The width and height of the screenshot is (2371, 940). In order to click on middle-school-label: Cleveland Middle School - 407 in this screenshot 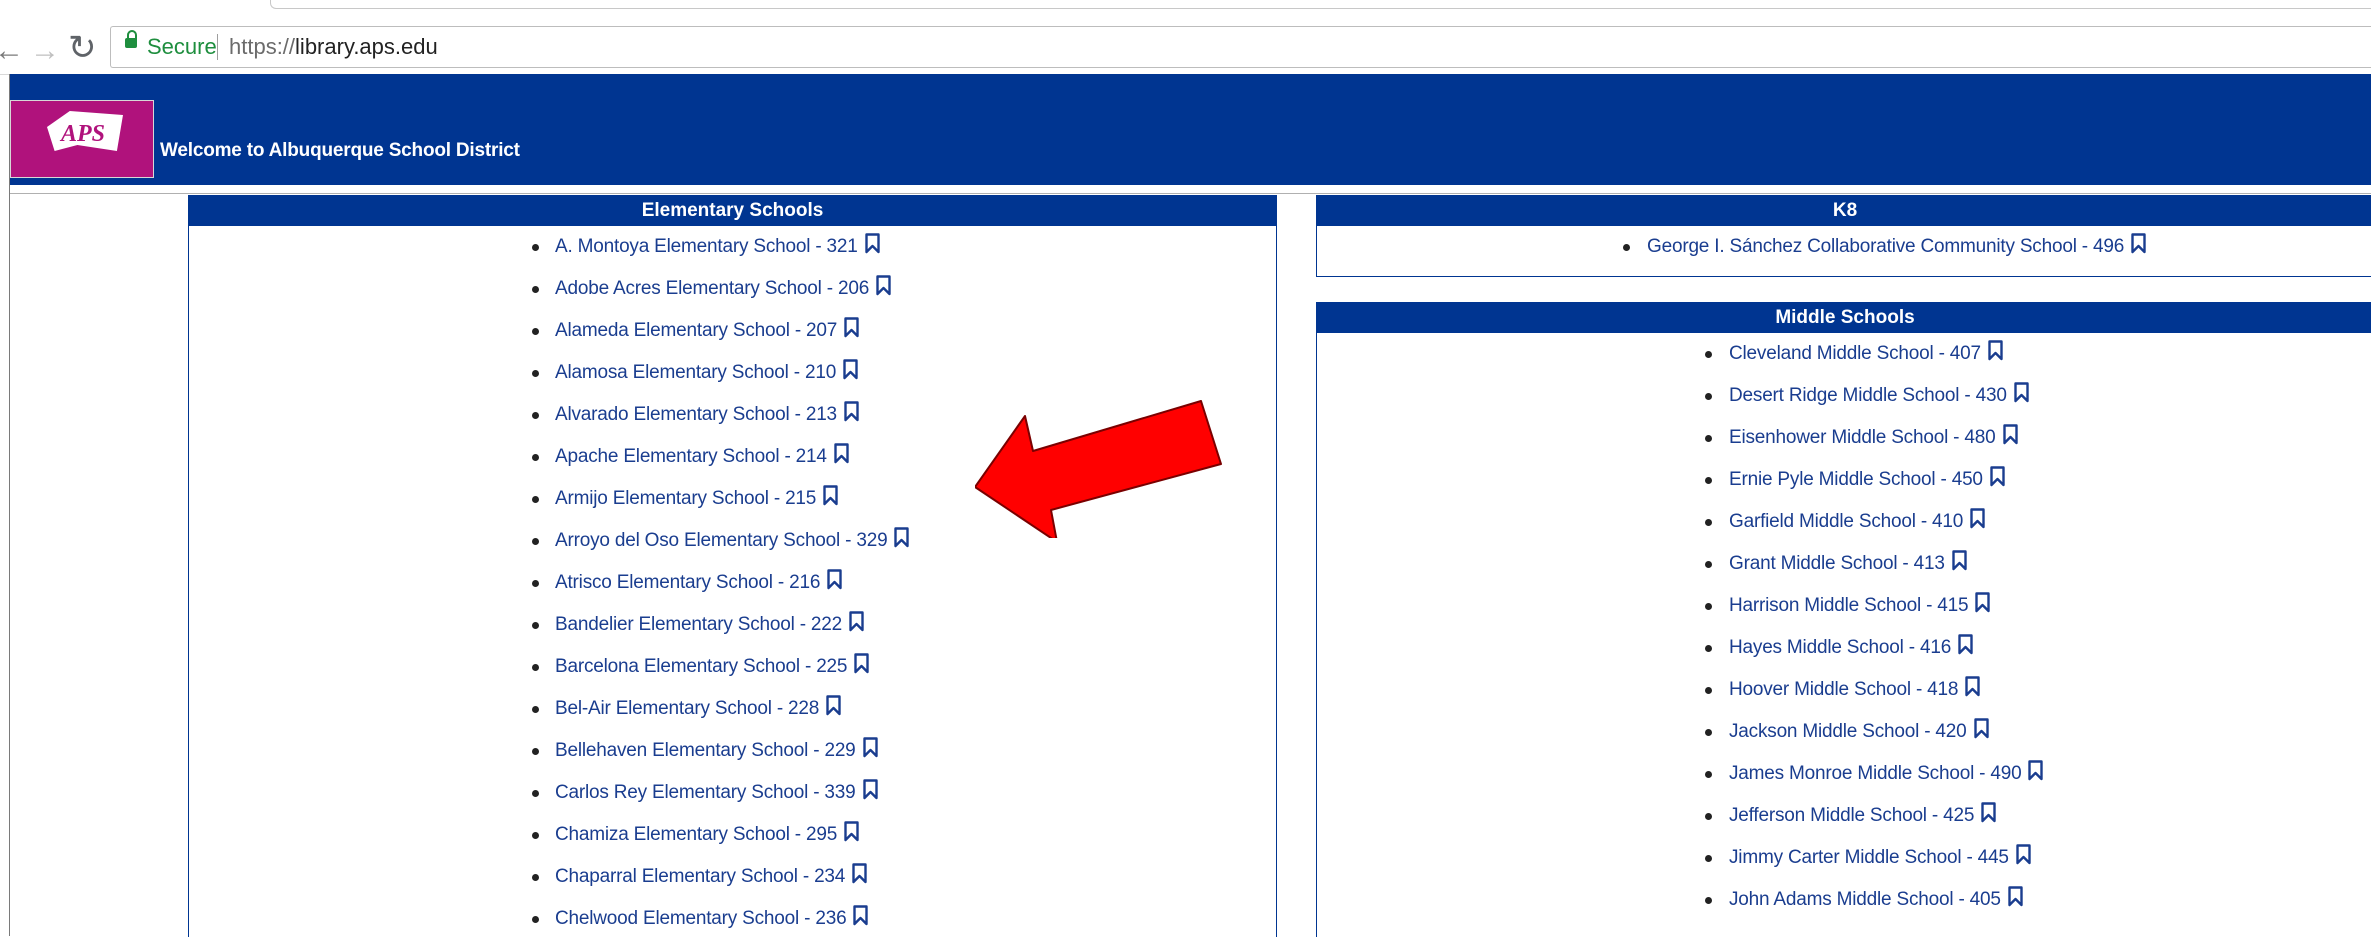, I will do `click(1855, 353)`.